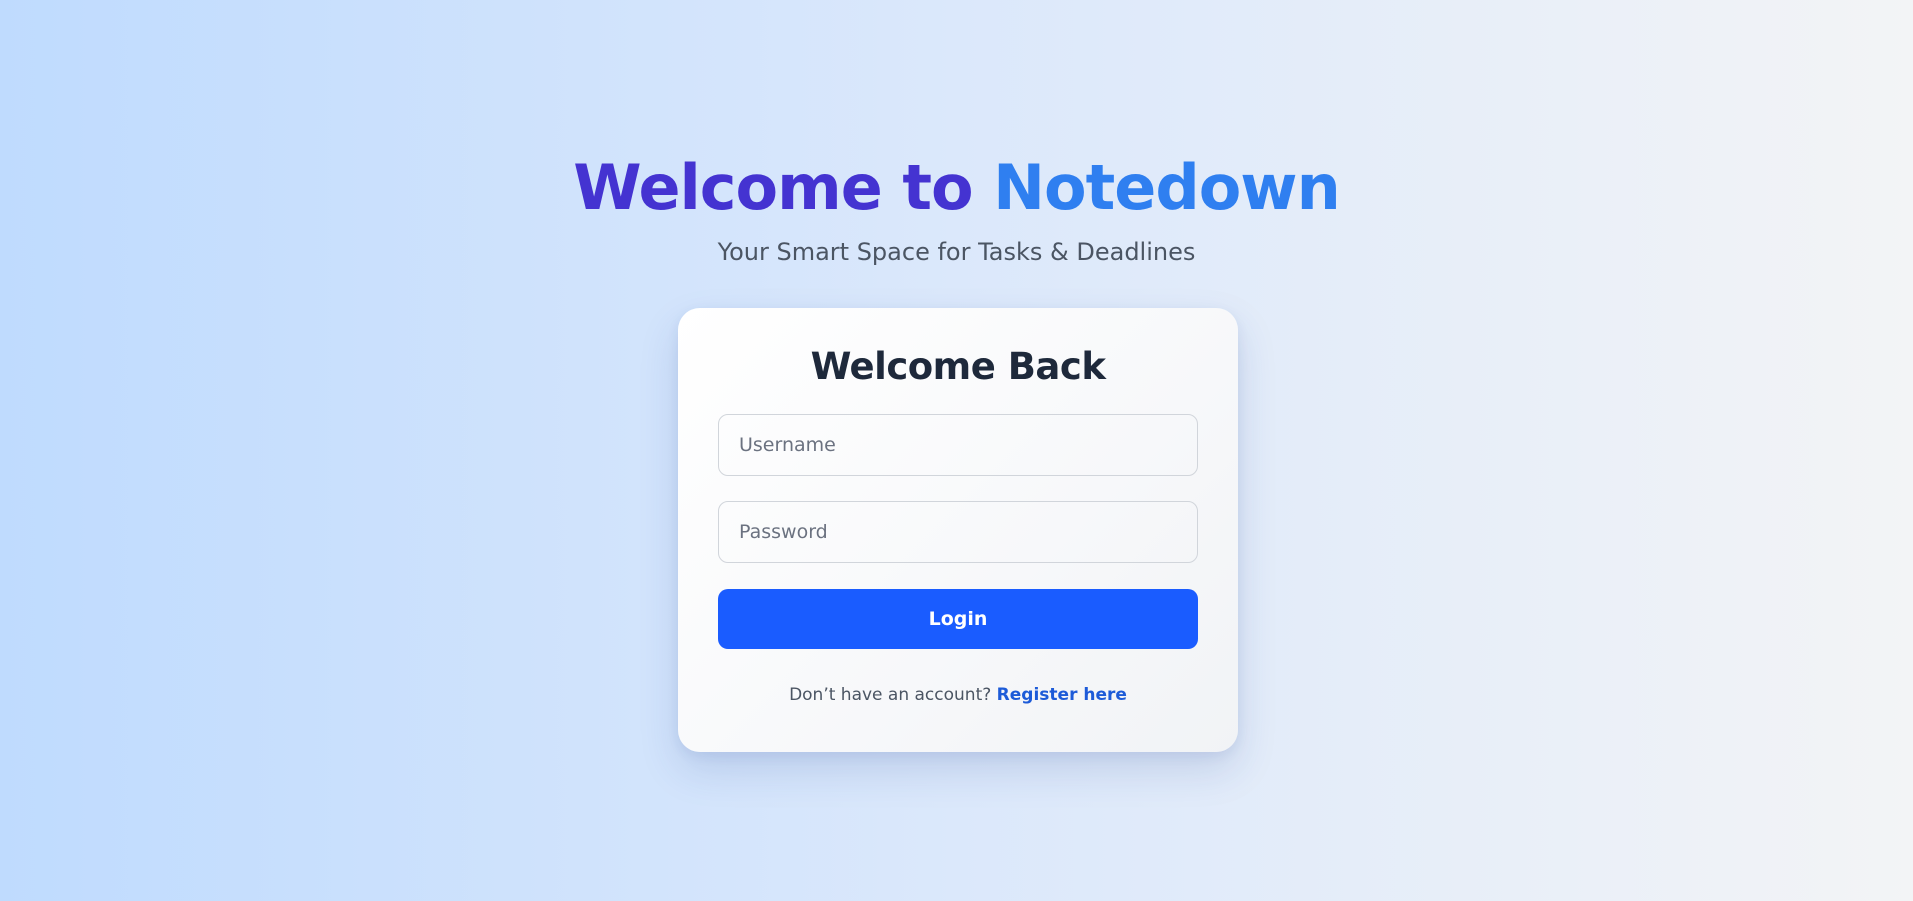 The width and height of the screenshot is (1913, 901). What do you see at coordinates (773, 187) in the screenshot?
I see `page-title-welcome: Welcome to` at bounding box center [773, 187].